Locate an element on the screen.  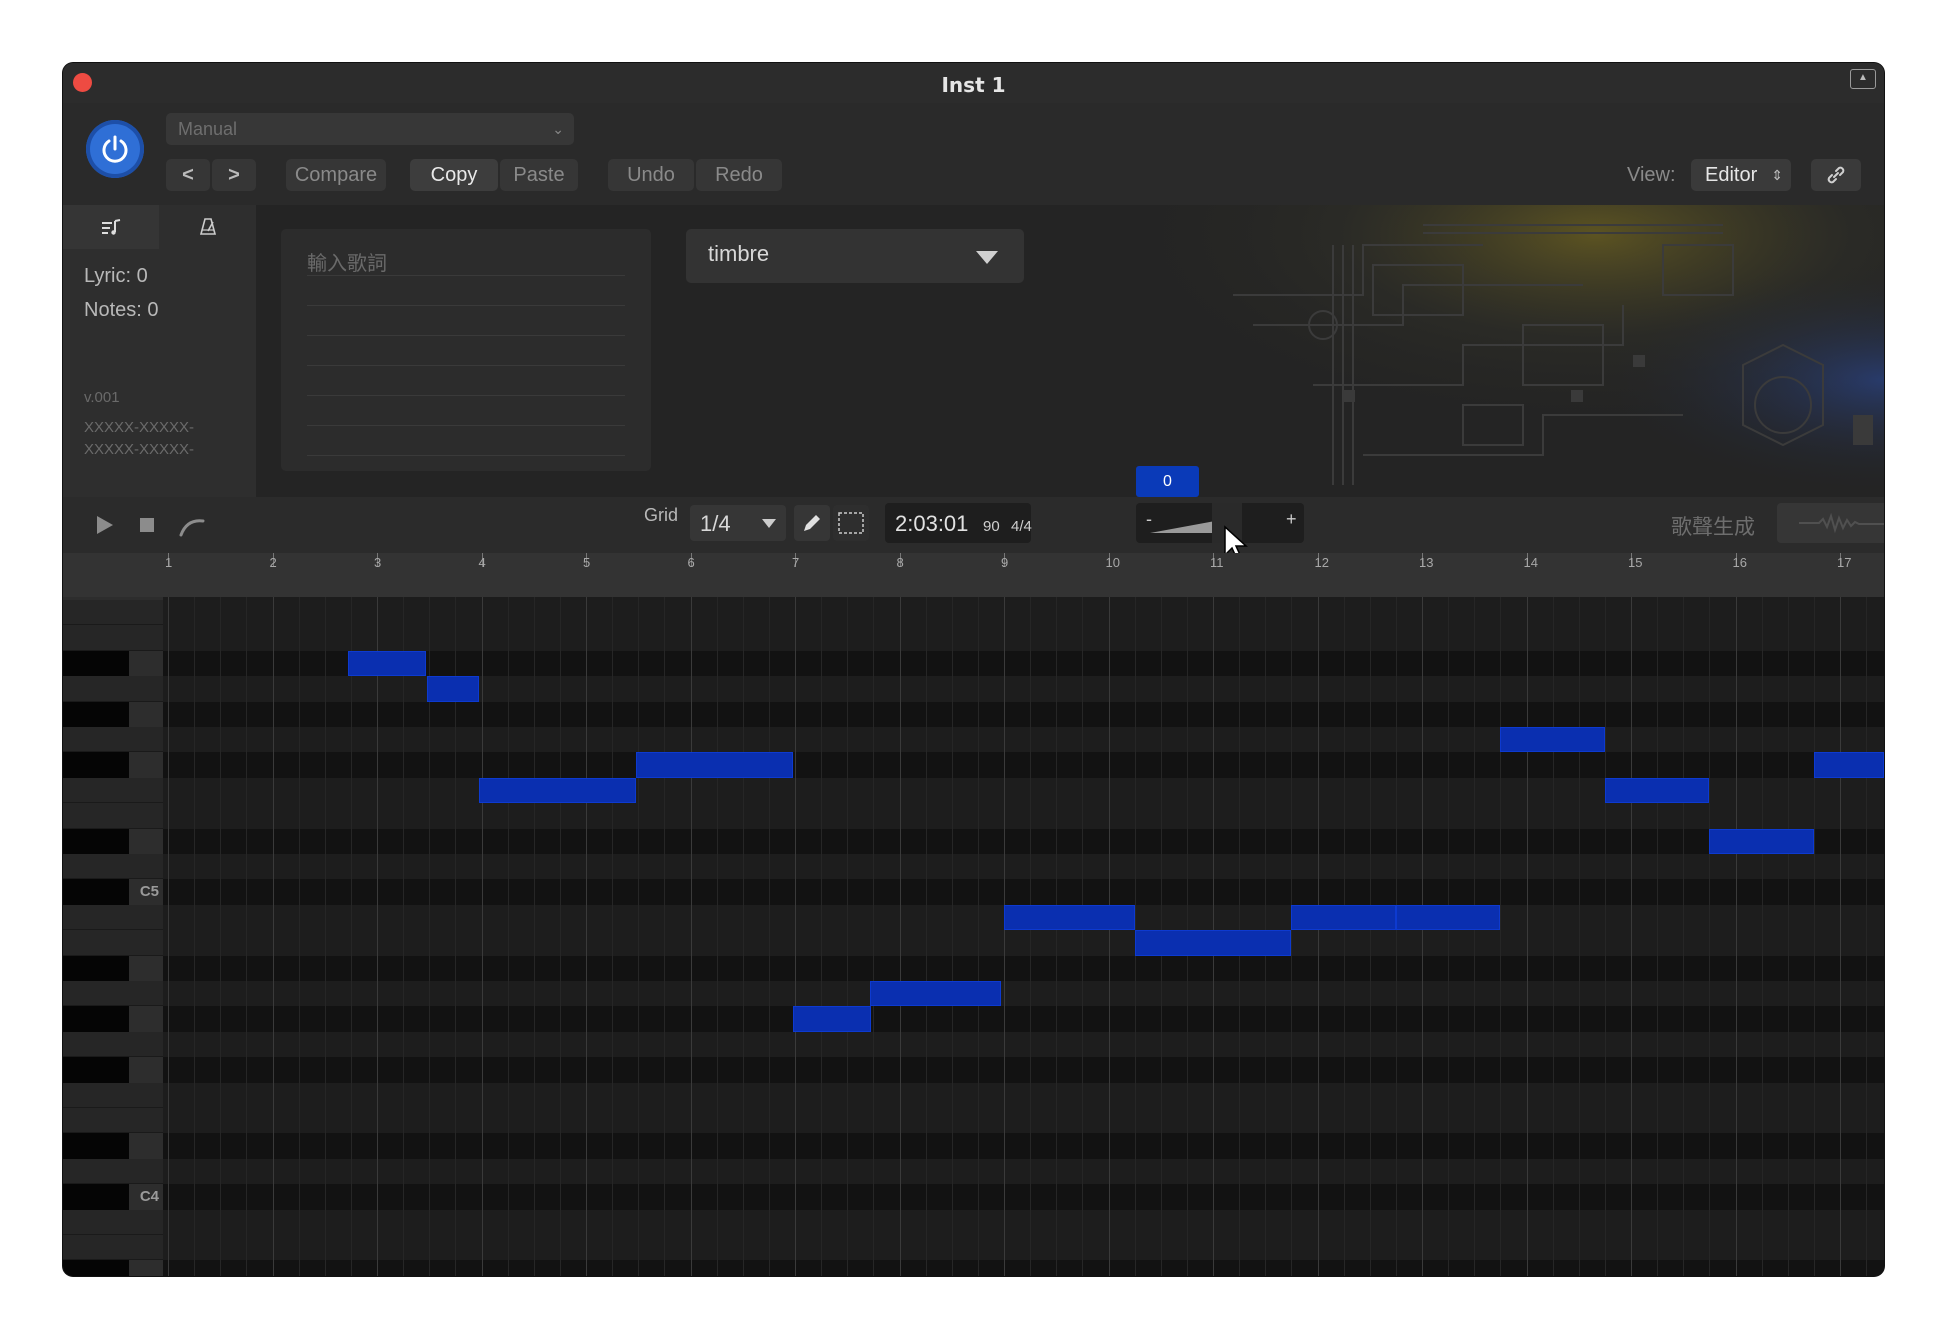
volume-slider: - + is located at coordinates (1220, 523).